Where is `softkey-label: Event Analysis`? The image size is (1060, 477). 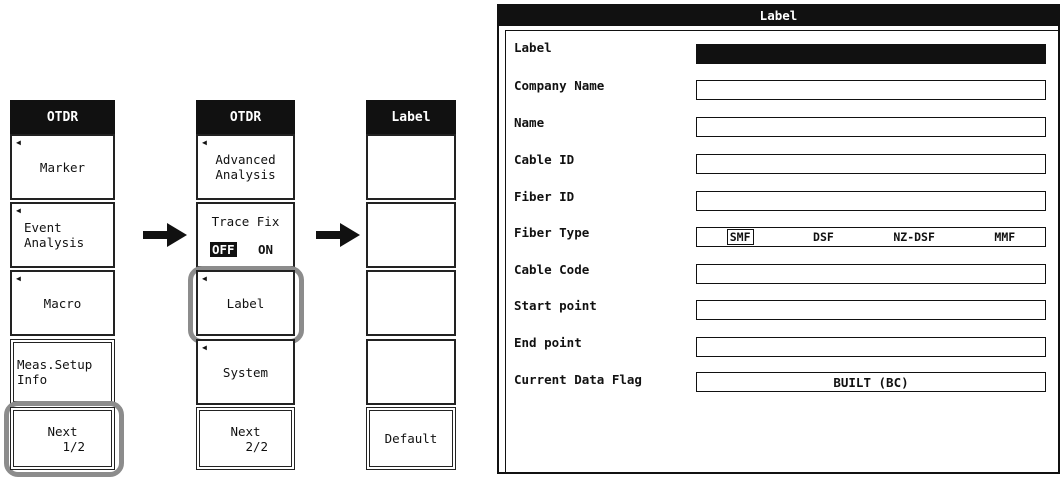 softkey-label: Event Analysis is located at coordinates (54, 235).